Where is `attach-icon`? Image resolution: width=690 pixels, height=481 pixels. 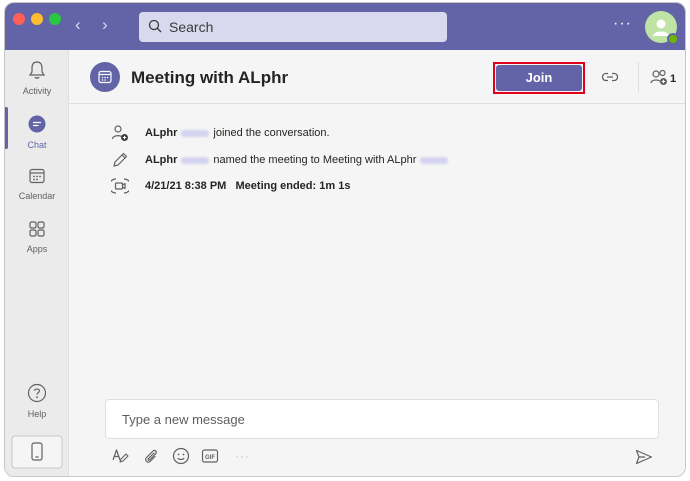
attach-icon is located at coordinates (151, 456).